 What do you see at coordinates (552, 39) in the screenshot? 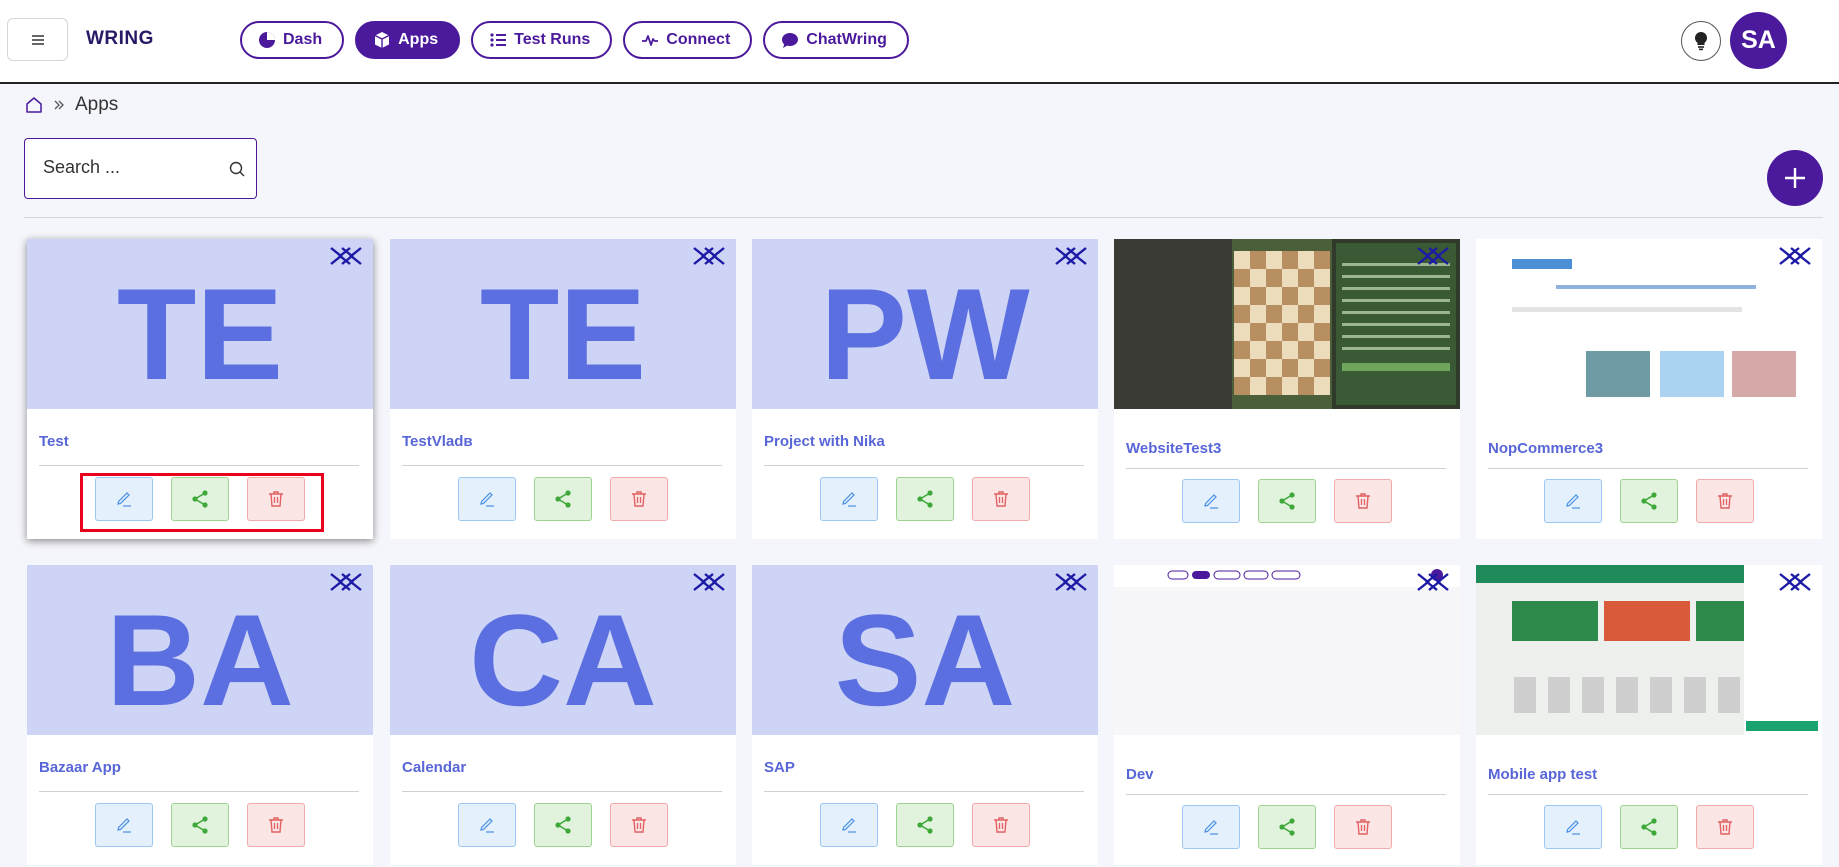
I see `nav-test-runs-label: Test Runs` at bounding box center [552, 39].